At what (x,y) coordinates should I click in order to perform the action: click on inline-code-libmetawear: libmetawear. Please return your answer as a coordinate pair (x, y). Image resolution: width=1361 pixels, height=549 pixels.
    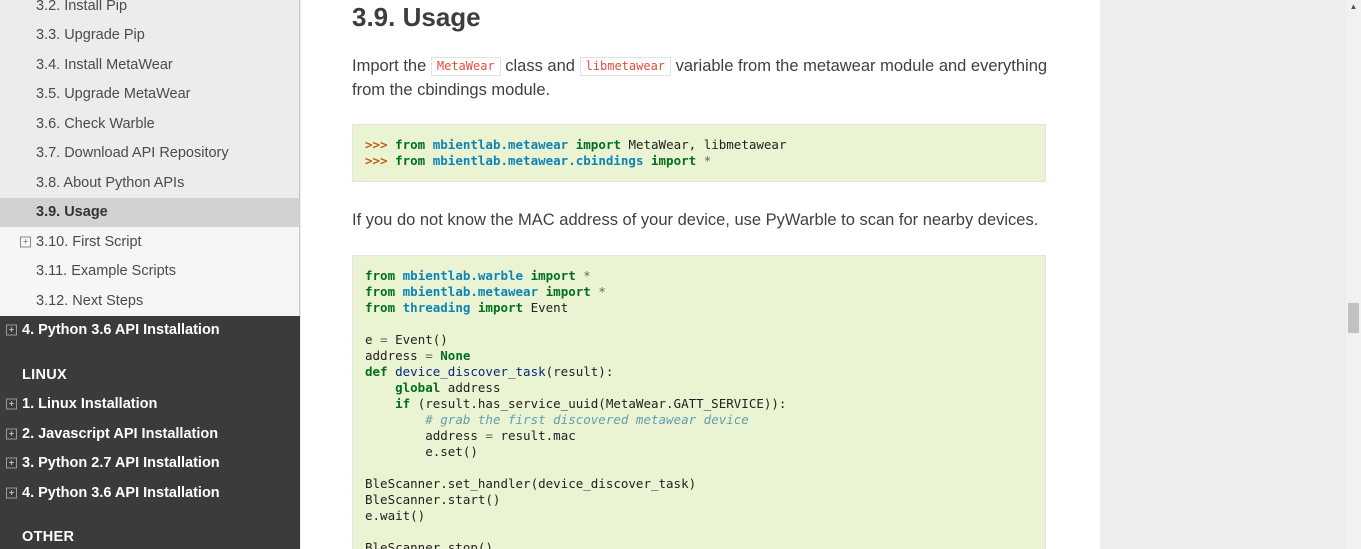
    Looking at the image, I should click on (625, 66).